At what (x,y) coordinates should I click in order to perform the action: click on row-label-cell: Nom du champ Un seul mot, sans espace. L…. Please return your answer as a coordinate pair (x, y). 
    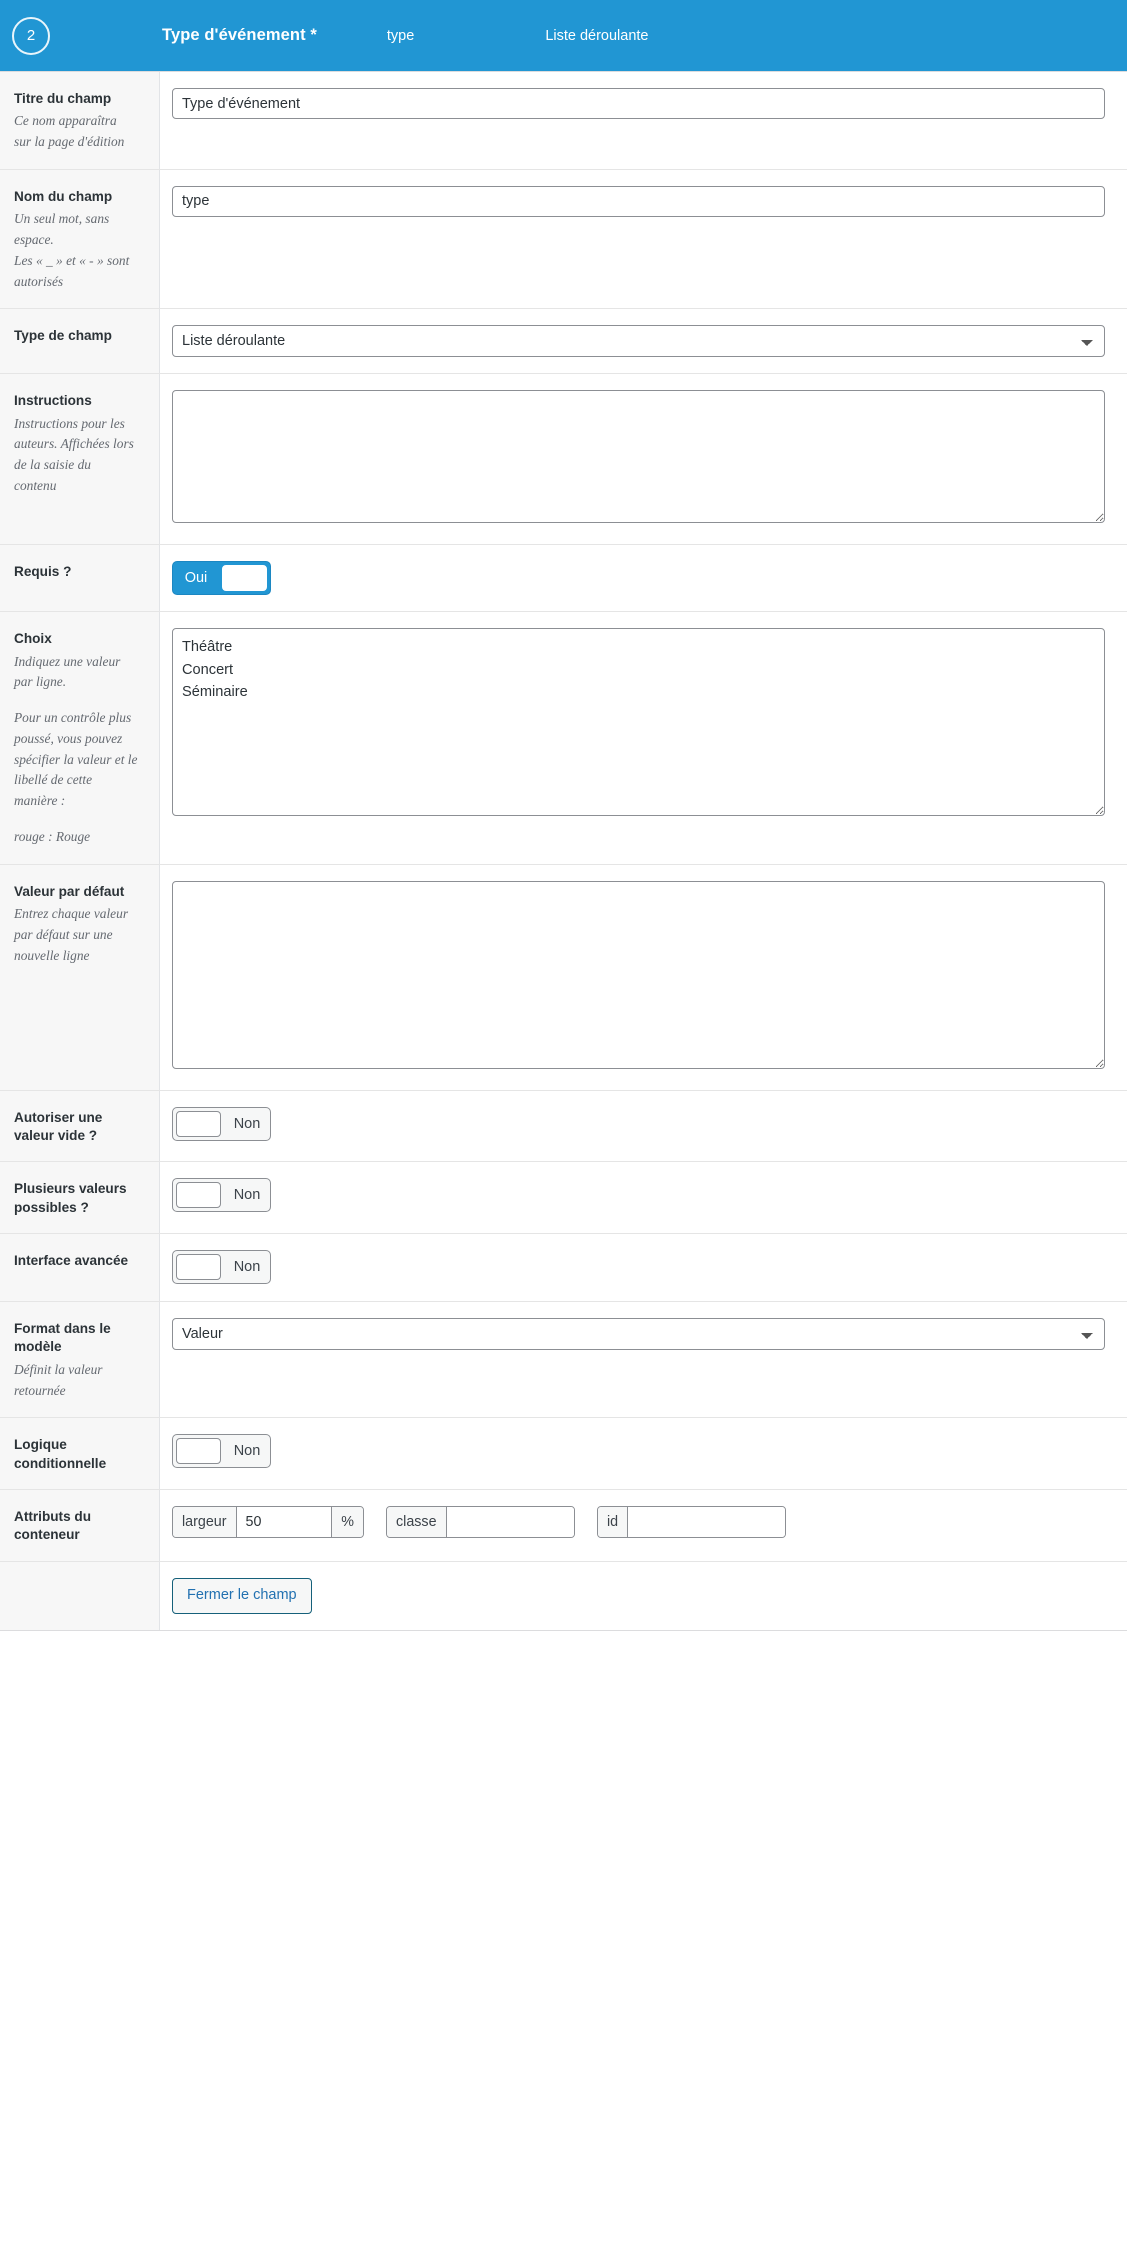
    Looking at the image, I should click on (80, 239).